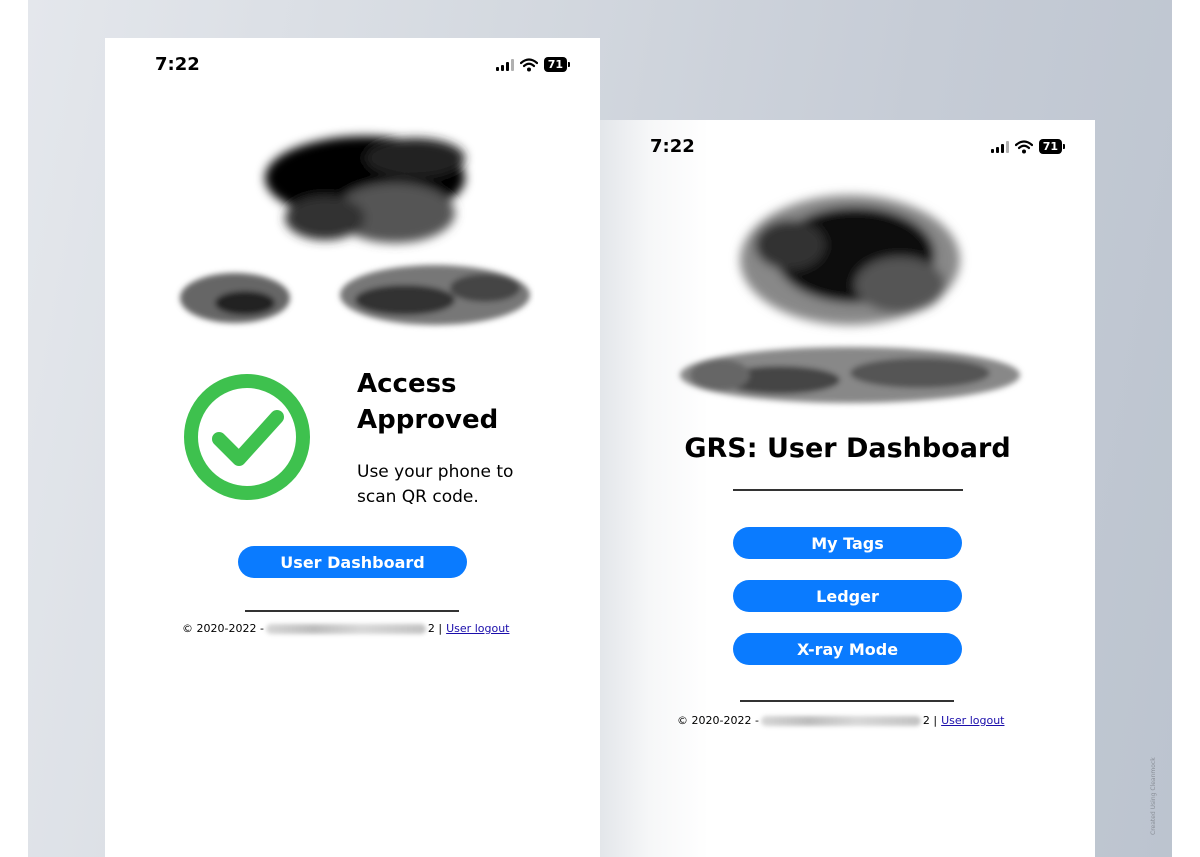  I want to click on checkmark-circle-icon, so click(247, 437).